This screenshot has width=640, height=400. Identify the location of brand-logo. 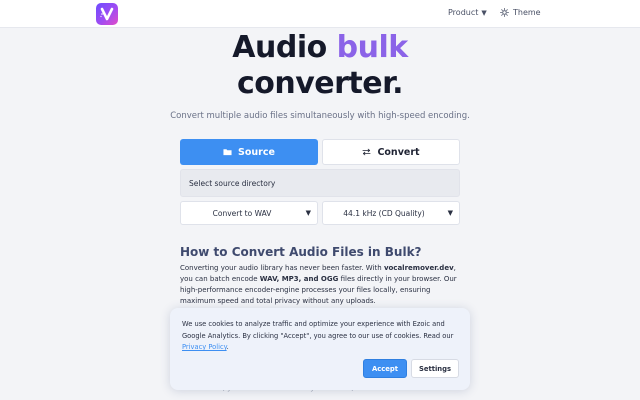
(107, 14).